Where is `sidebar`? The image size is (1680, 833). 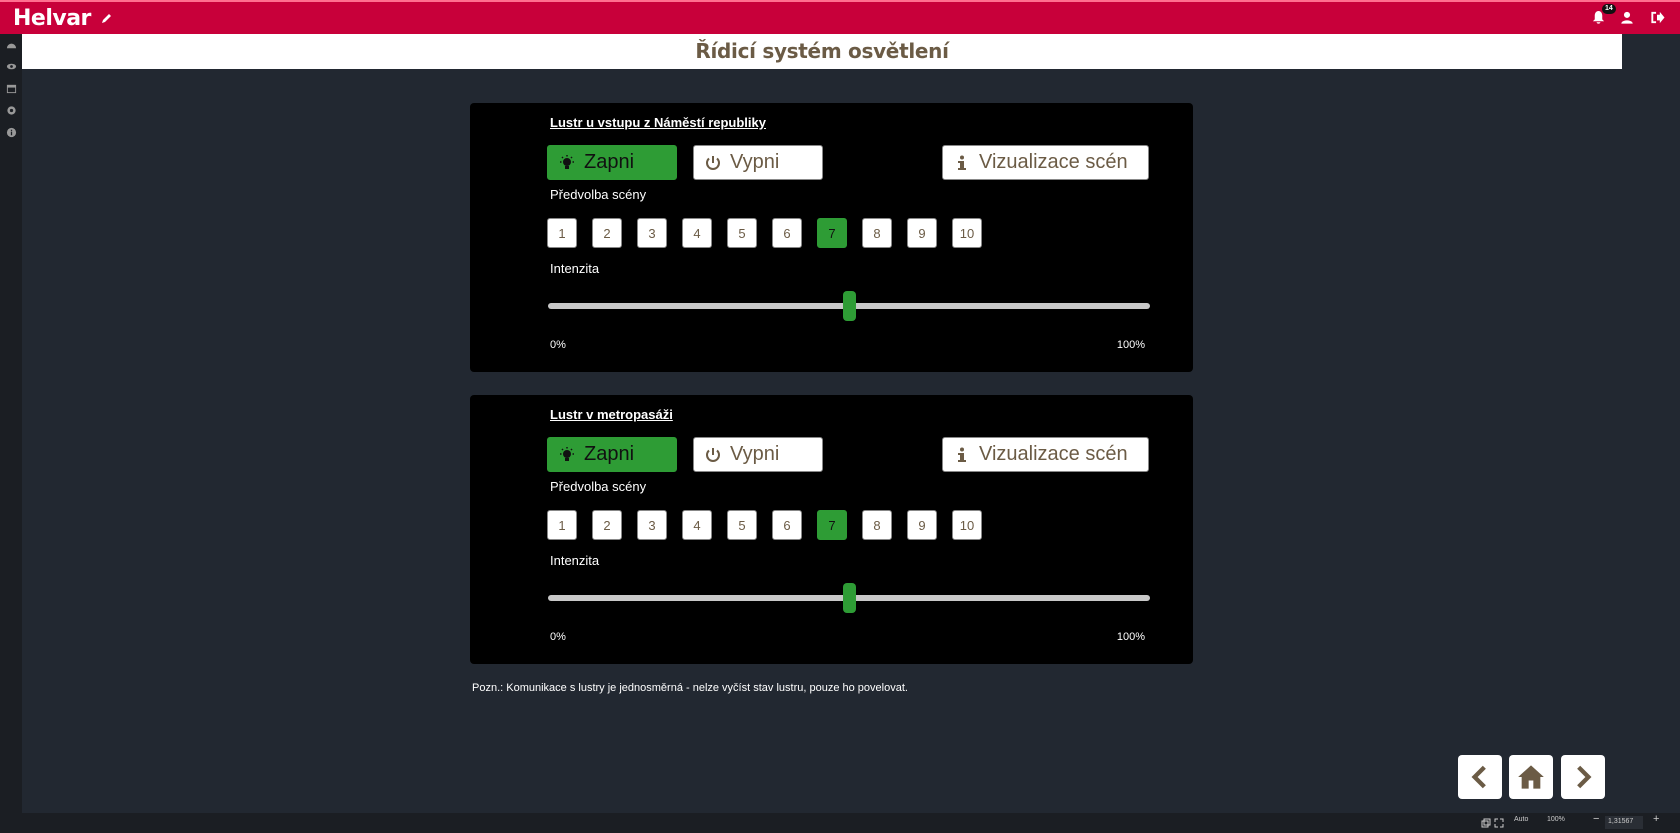 sidebar is located at coordinates (11, 423).